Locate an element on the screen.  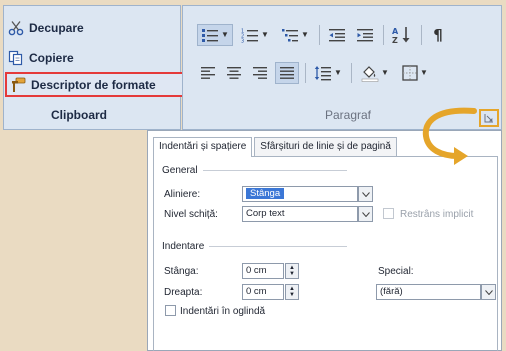
multilevel-list-icon is located at coordinates (290, 35).